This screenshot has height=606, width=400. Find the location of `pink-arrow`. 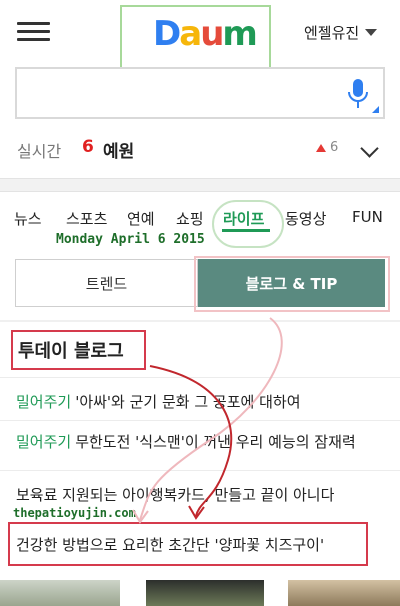

pink-arrow is located at coordinates (211, 419).